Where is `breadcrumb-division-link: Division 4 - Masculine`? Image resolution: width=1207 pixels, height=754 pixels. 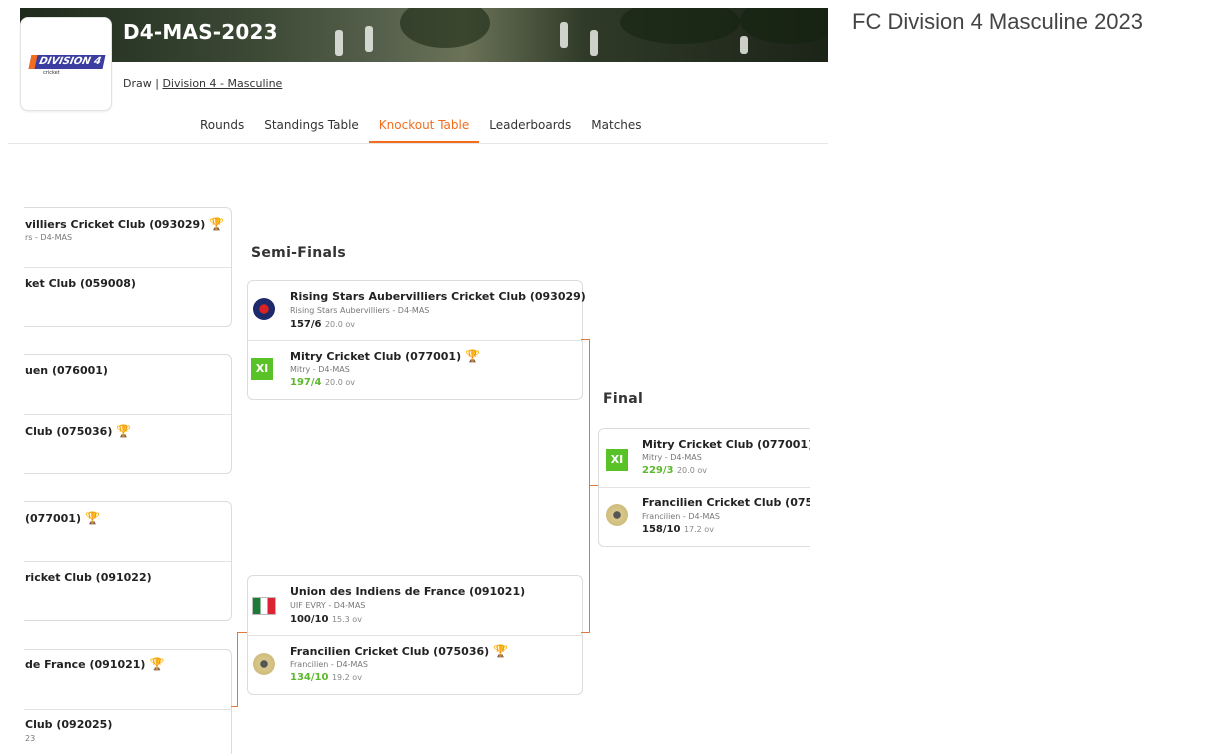 breadcrumb-division-link: Division 4 - Masculine is located at coordinates (222, 83).